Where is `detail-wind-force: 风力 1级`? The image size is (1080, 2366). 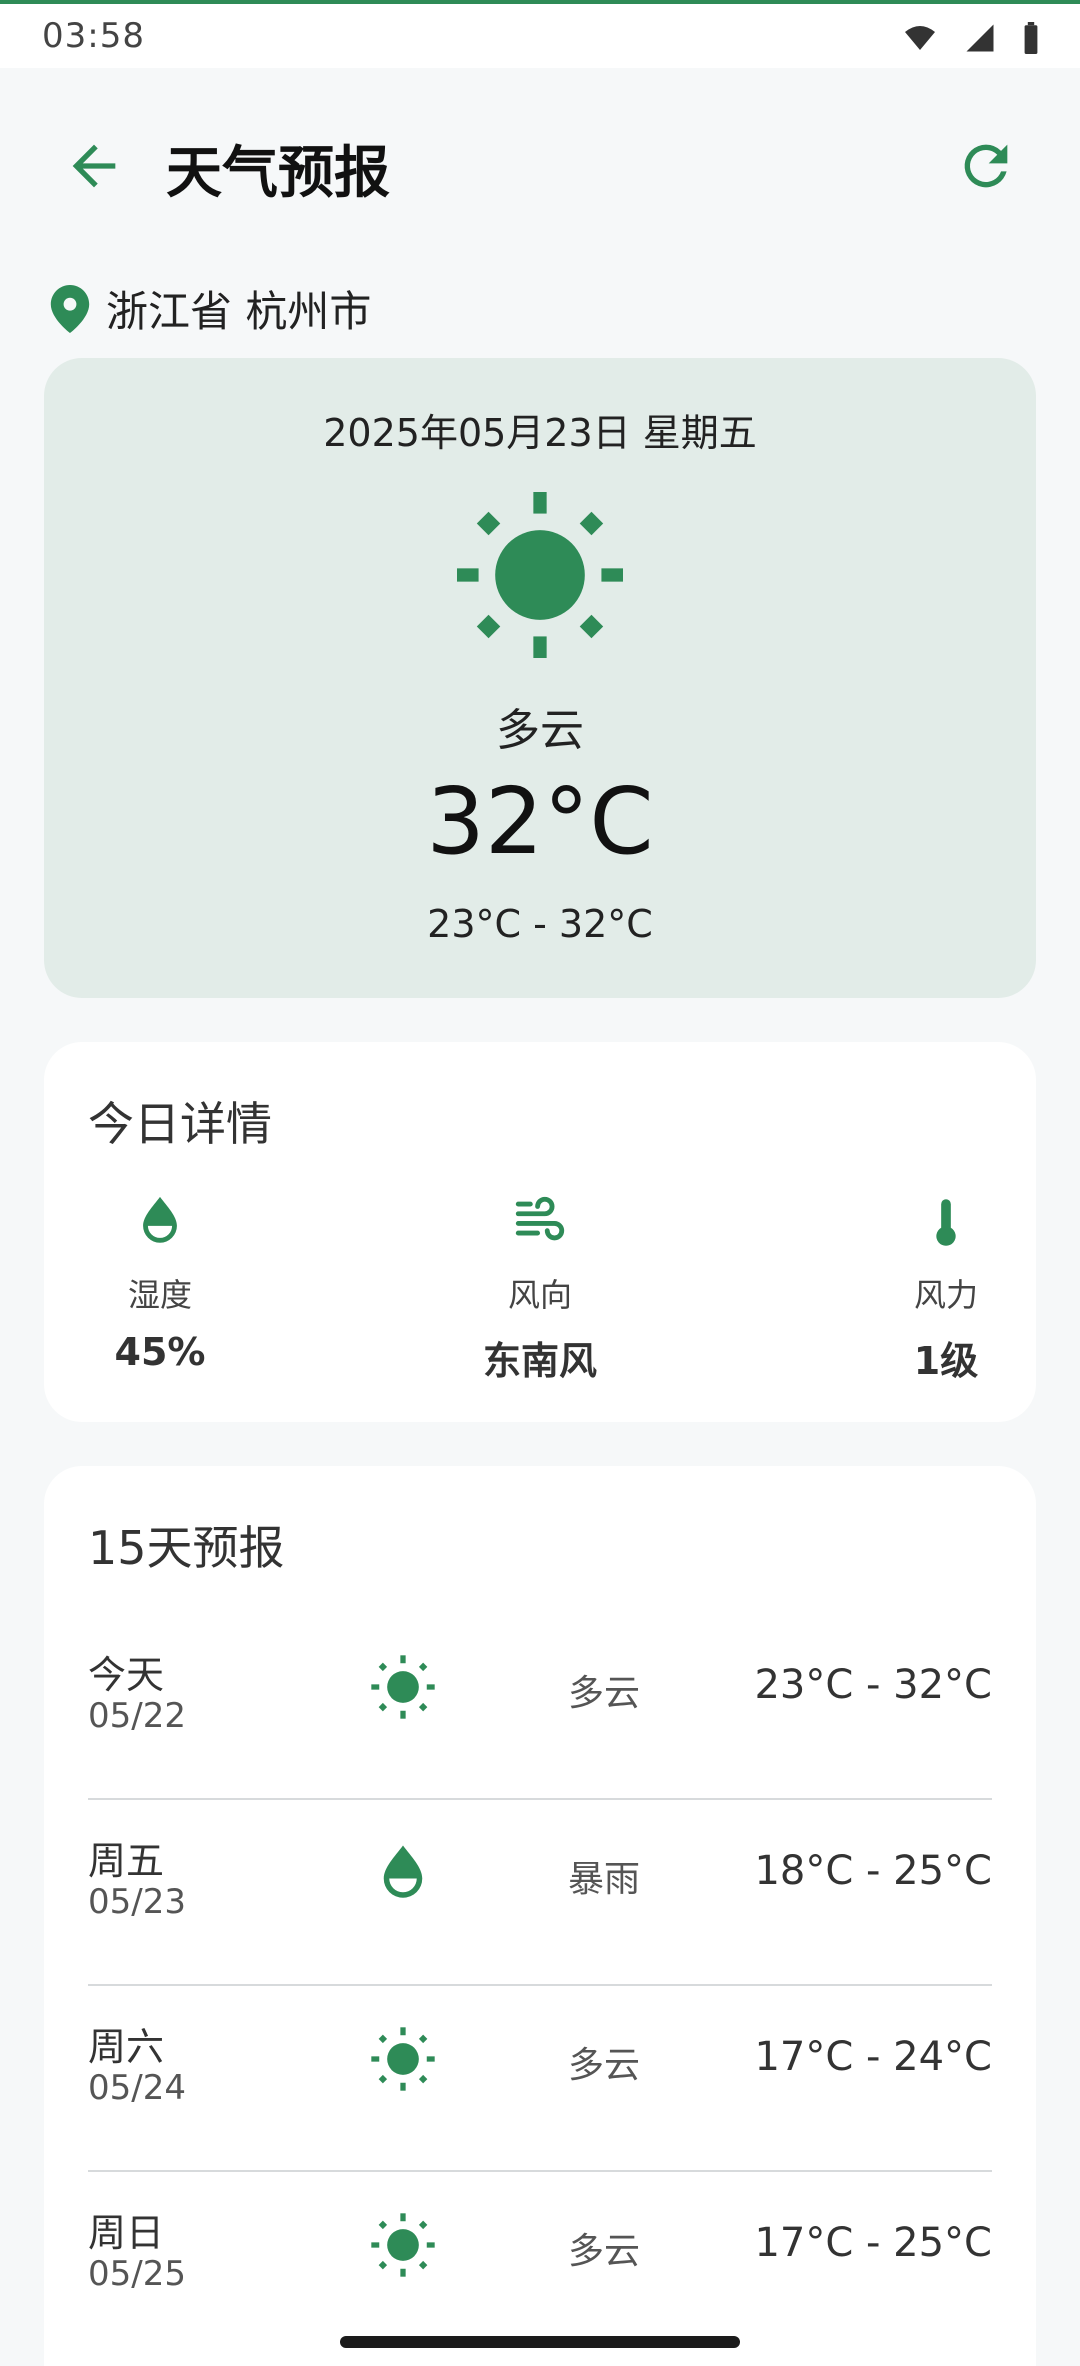 detail-wind-force: 风力 1级 is located at coordinates (946, 1288).